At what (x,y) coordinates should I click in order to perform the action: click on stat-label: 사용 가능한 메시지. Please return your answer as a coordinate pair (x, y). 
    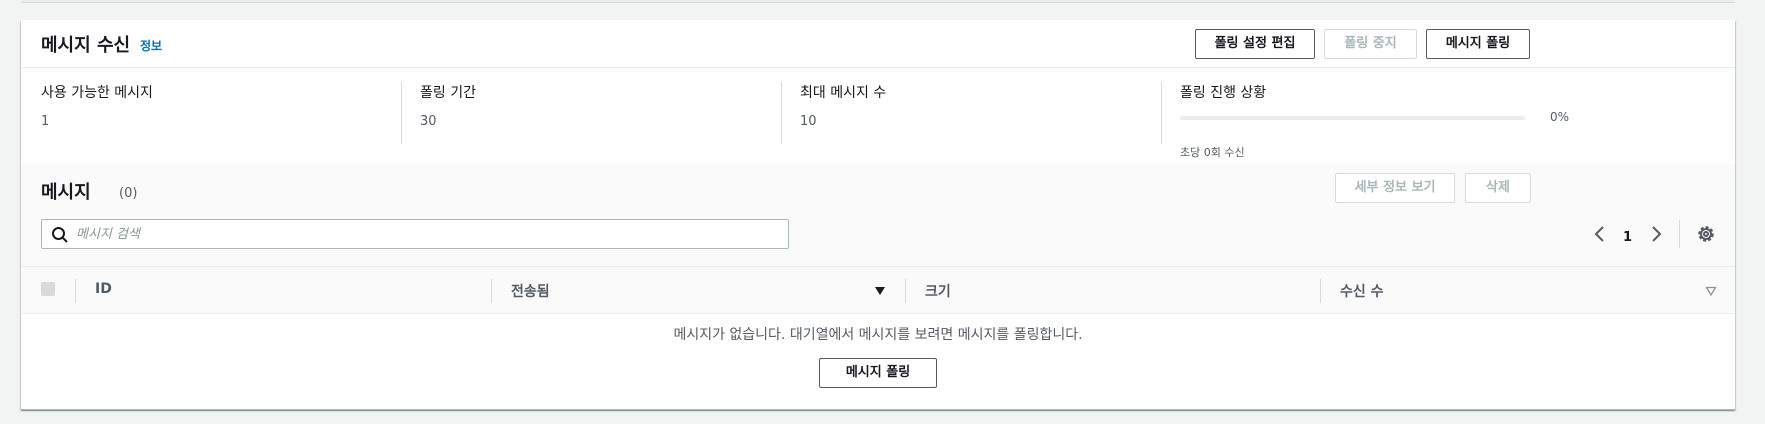
    Looking at the image, I should click on (97, 93).